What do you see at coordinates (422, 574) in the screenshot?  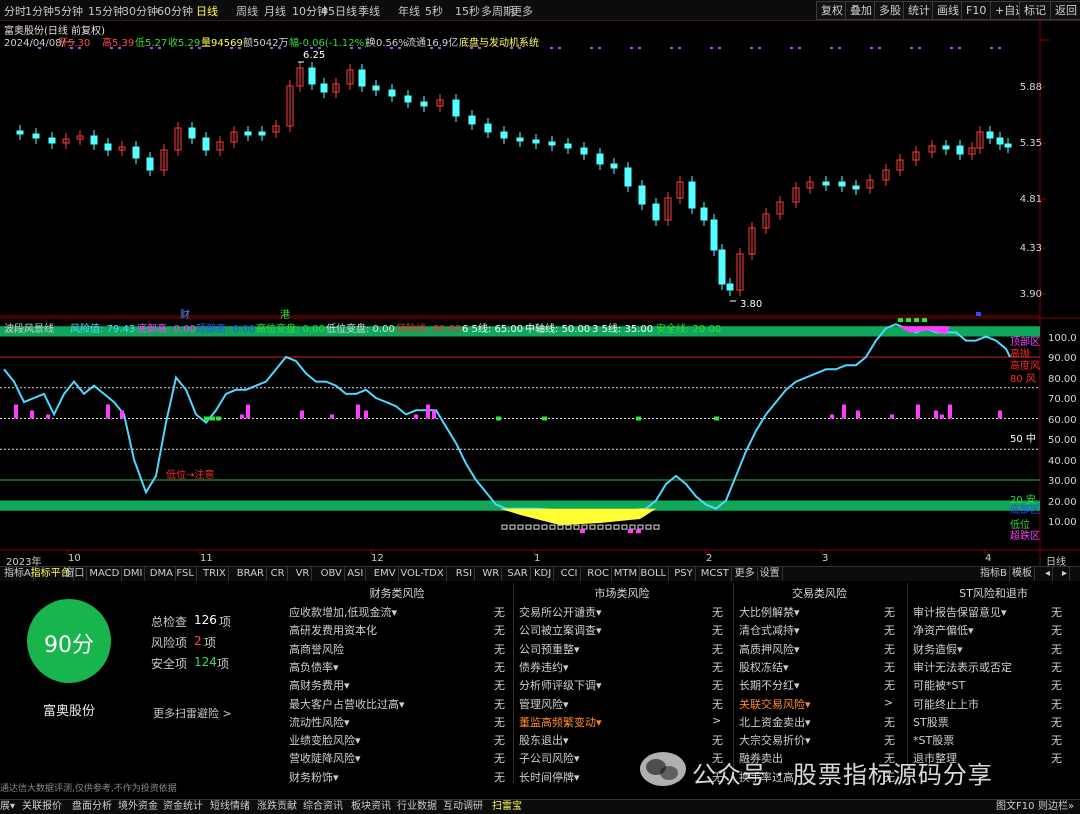 I see `tab-14: VOL-TDX` at bounding box center [422, 574].